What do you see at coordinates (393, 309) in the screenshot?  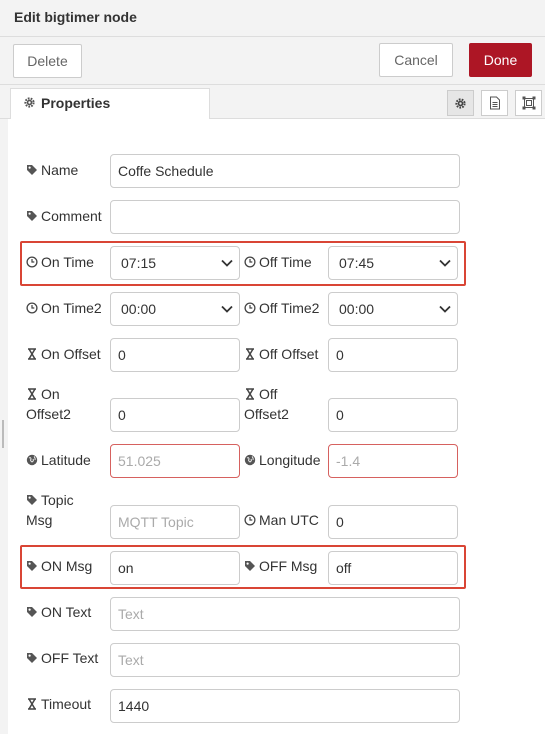 I see `off-time2-select: 00:00` at bounding box center [393, 309].